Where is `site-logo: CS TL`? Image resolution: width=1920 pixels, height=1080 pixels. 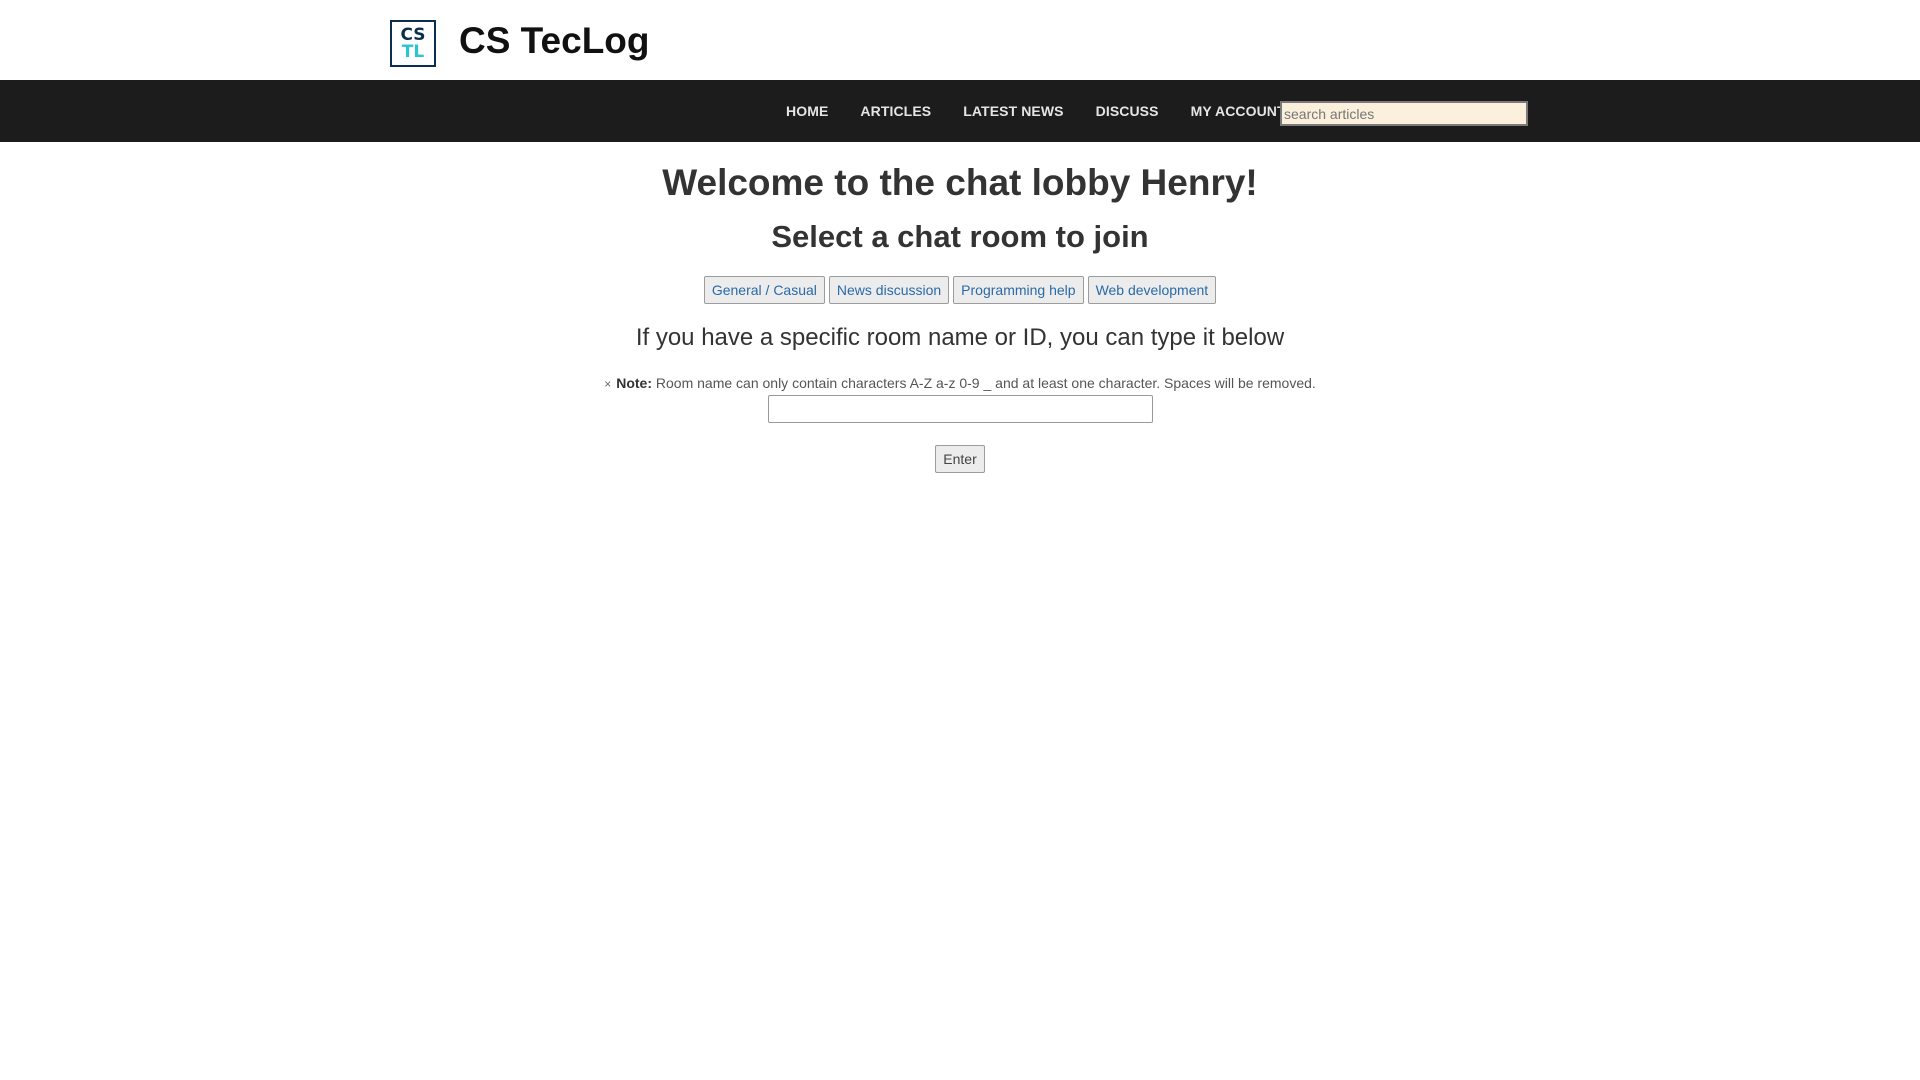 site-logo: CS TL is located at coordinates (413, 43).